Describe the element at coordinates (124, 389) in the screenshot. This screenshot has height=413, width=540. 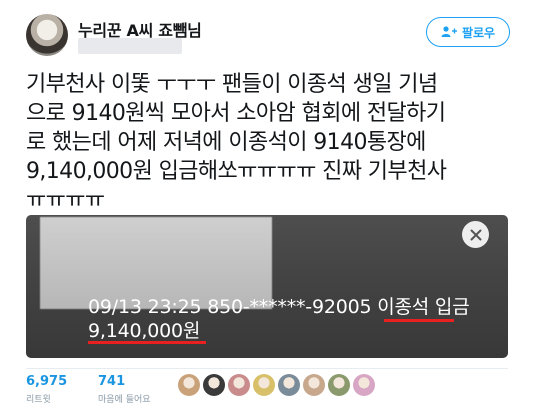
I see `like-stat: 741 마음에 들어요` at that location.